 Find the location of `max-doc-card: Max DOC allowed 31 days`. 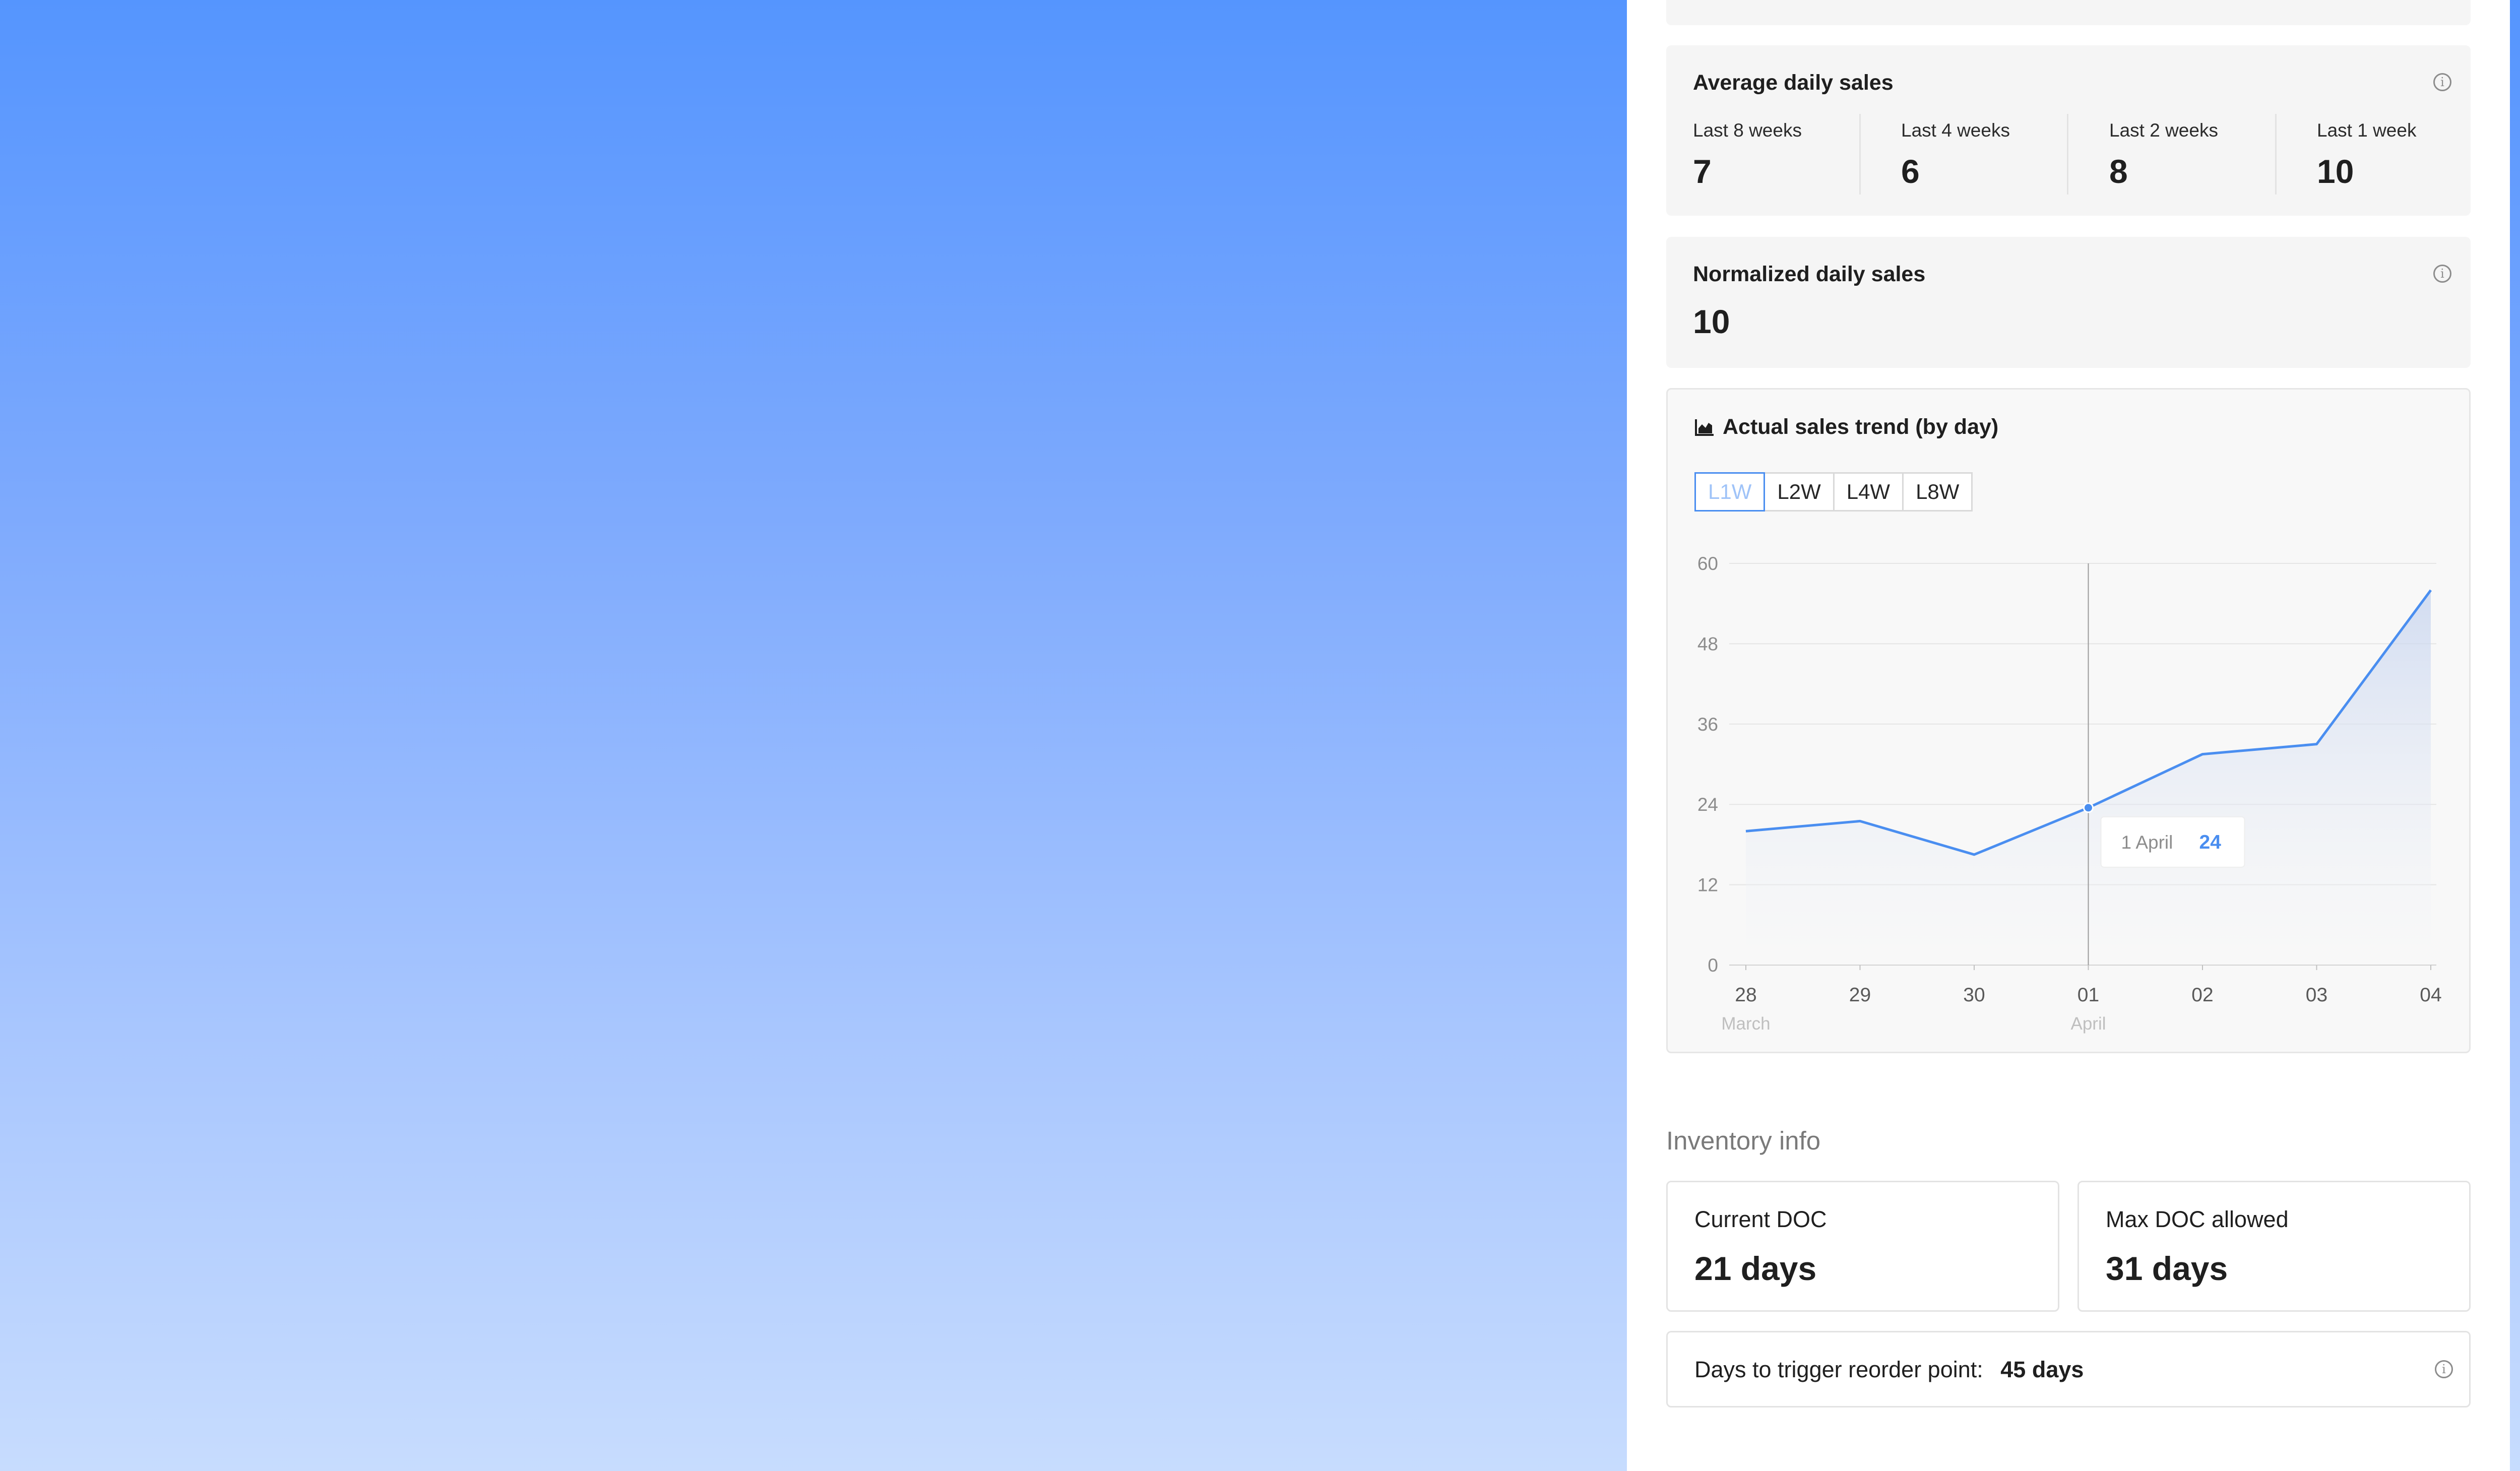

max-doc-card: Max DOC allowed 31 days is located at coordinates (2274, 1246).